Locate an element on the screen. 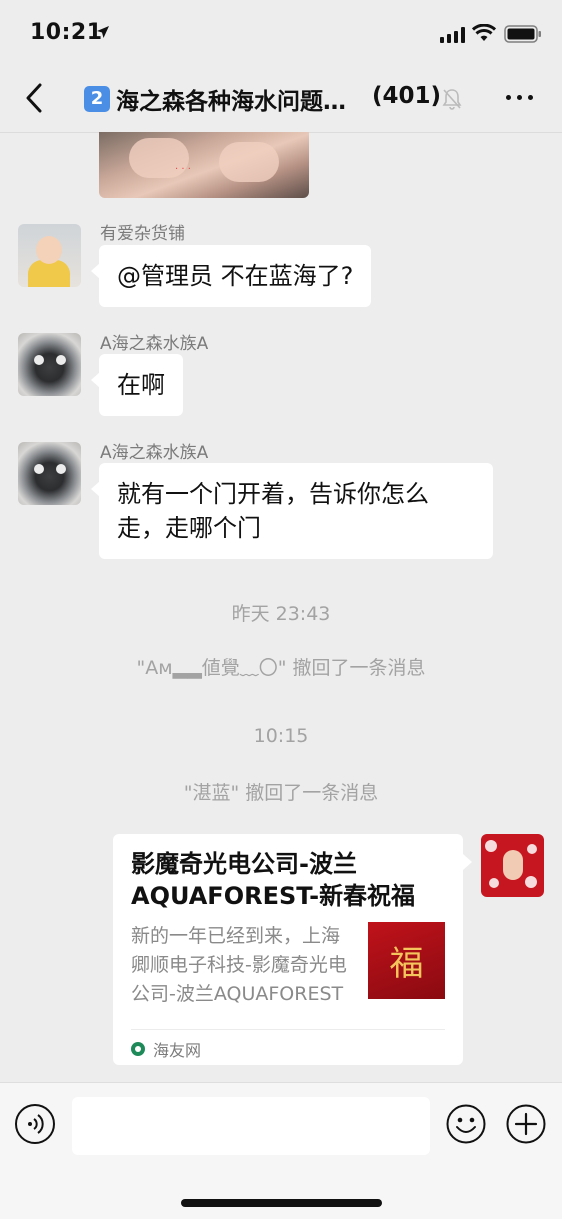 This screenshot has height=1219, width=562. back-button is located at coordinates (34, 98).